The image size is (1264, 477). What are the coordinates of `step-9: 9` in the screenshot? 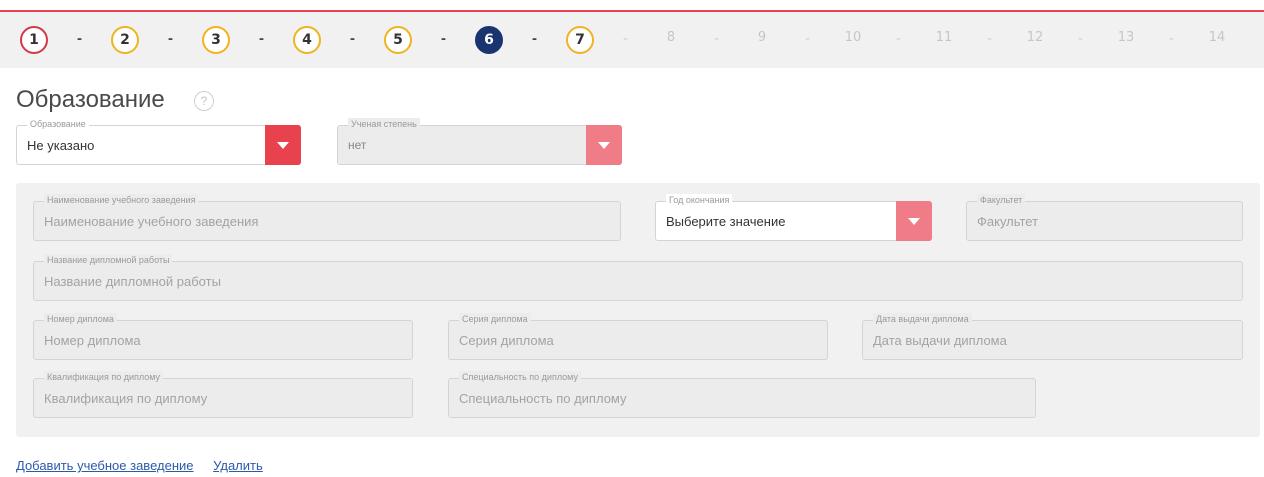 It's located at (762, 37).